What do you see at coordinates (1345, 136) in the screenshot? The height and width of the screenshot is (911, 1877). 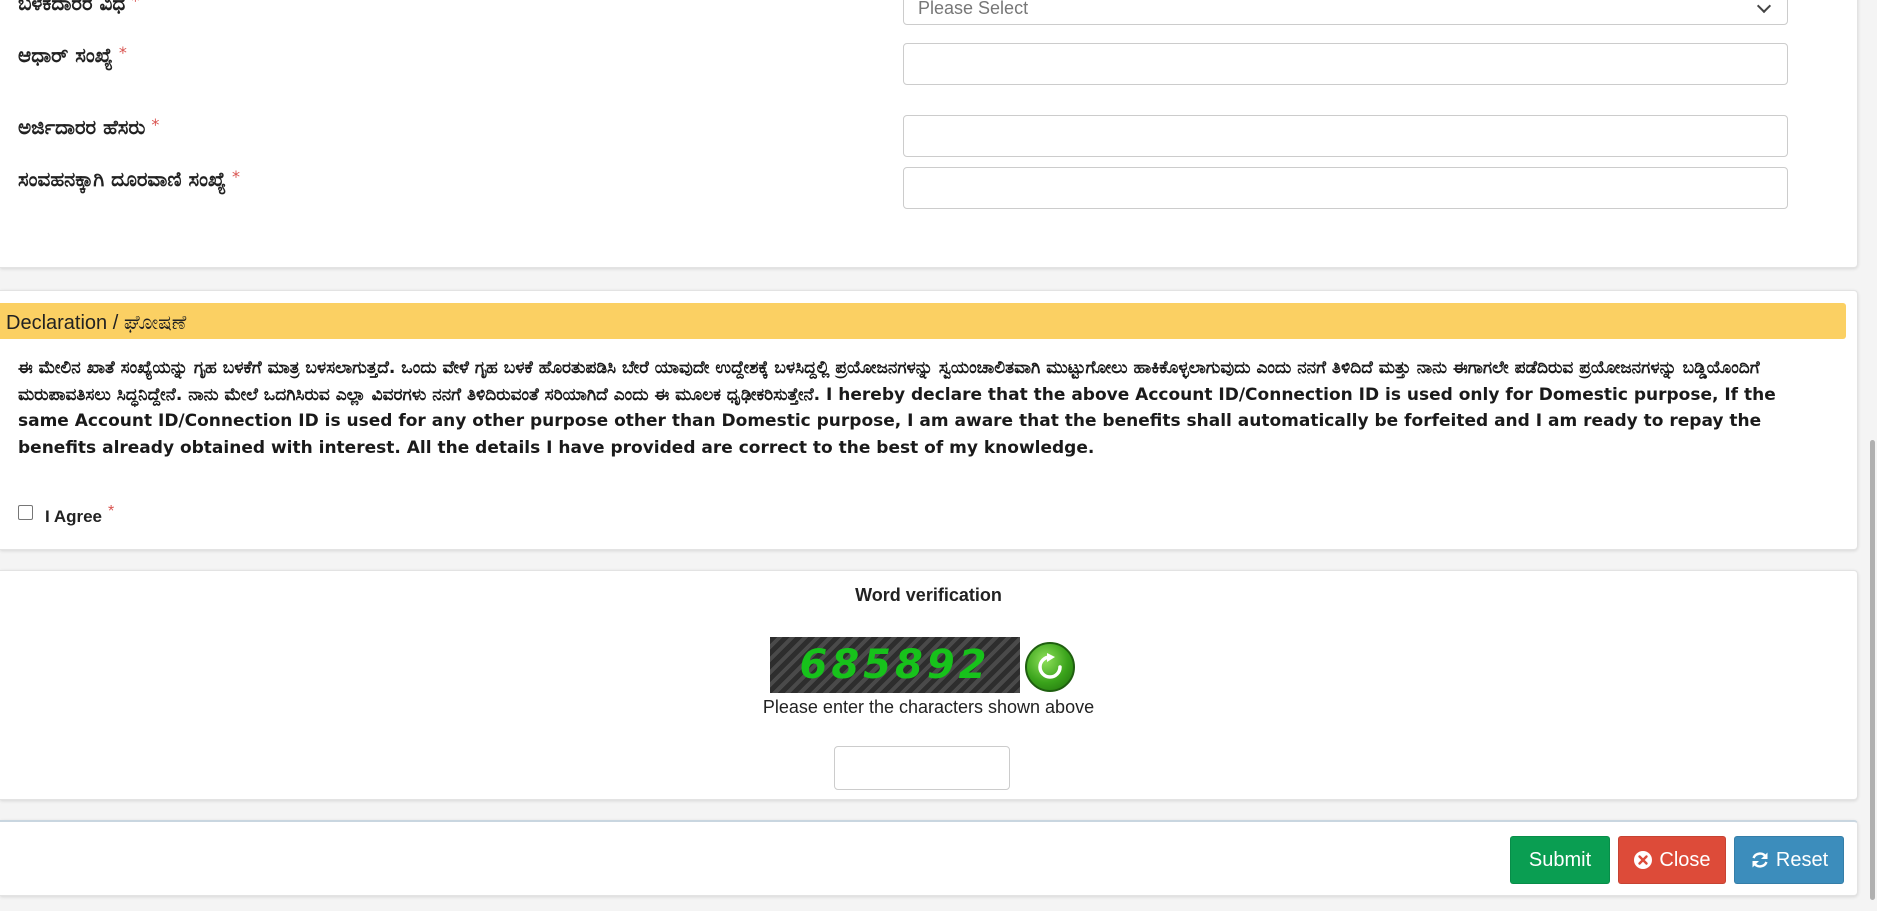 I see `applicant-name-input` at bounding box center [1345, 136].